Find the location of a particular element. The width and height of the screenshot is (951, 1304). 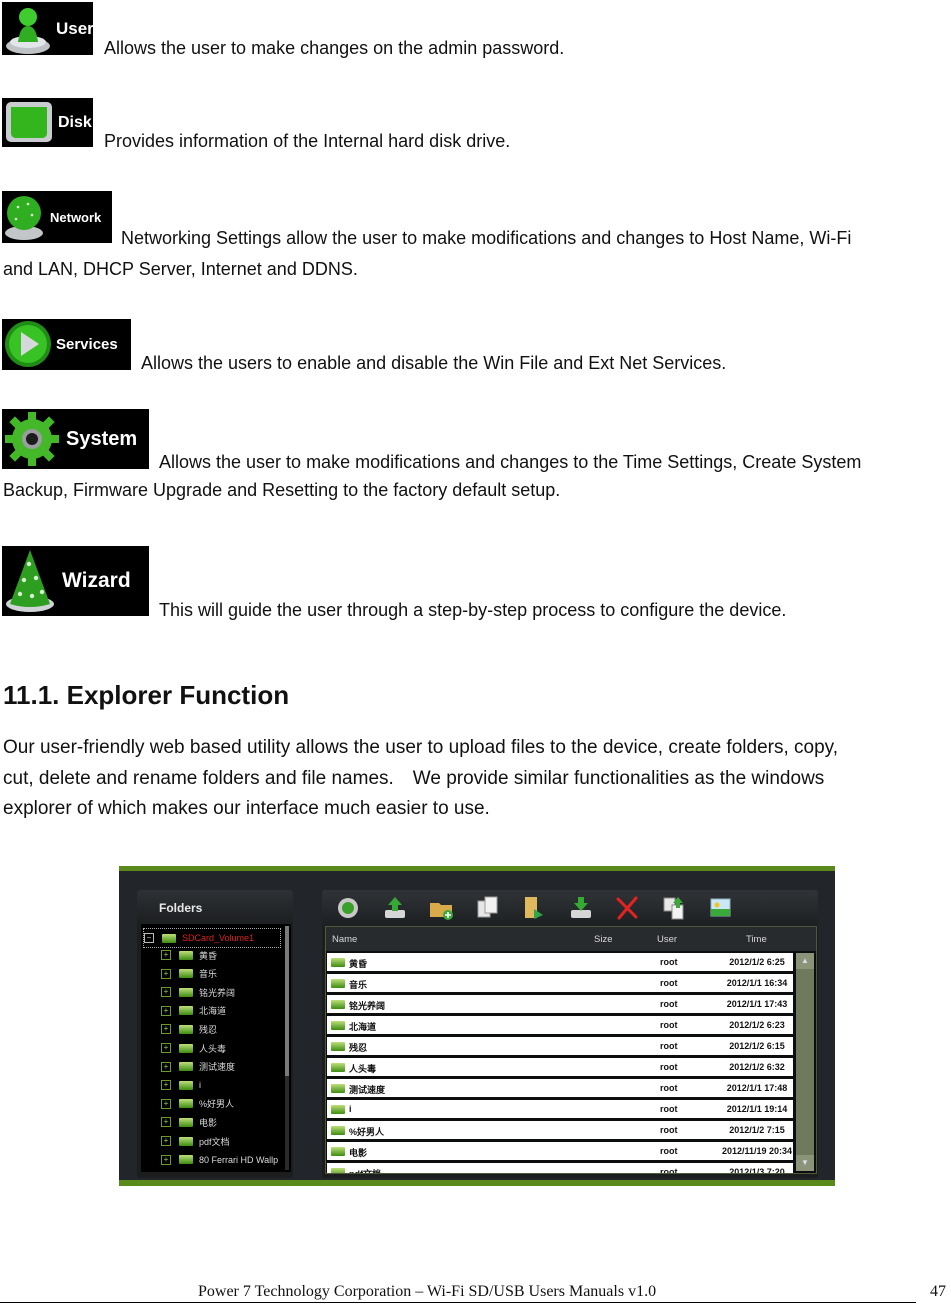

tree-node: + pdf文档 is located at coordinates (226, 1141).